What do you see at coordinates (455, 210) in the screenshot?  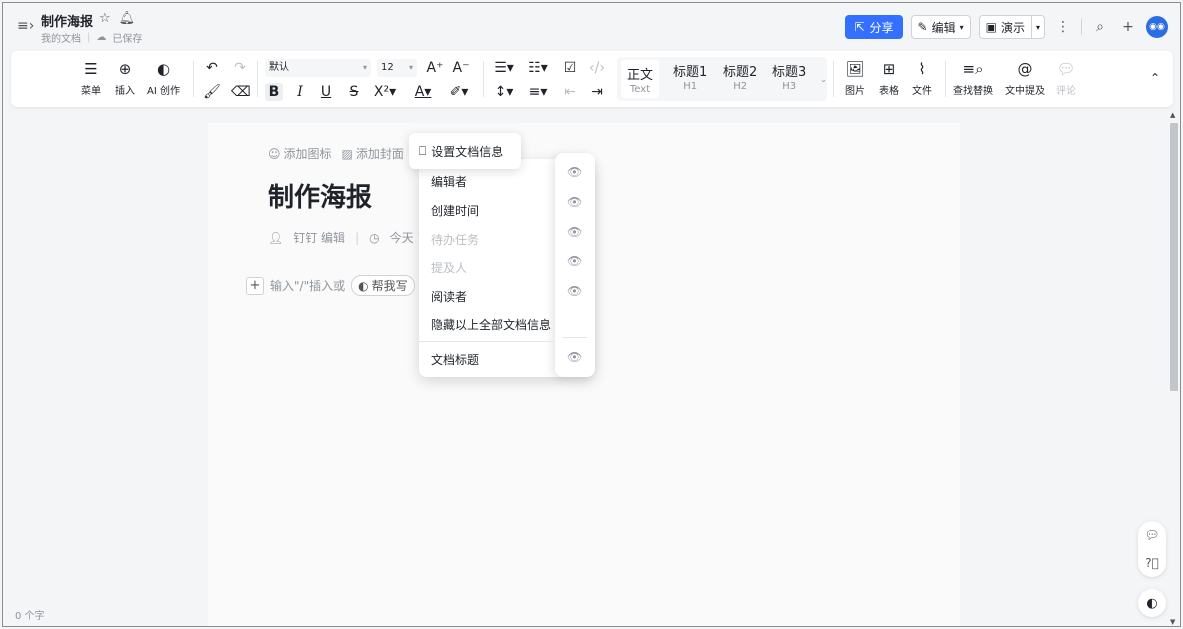 I see `menu-item-created-time: 创建时间` at bounding box center [455, 210].